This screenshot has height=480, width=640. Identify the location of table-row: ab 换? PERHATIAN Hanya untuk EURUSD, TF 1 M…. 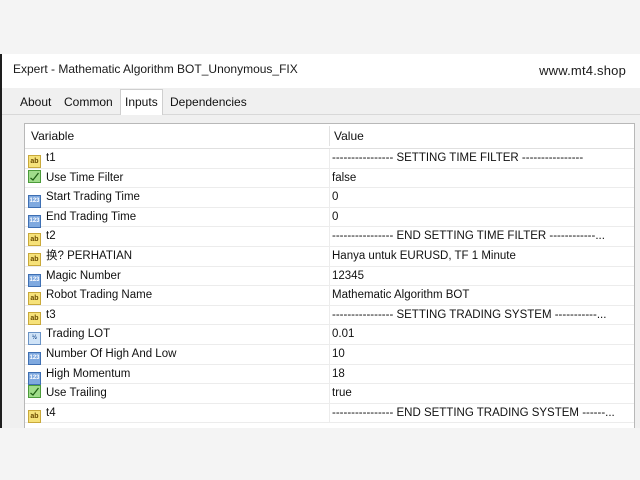
(329, 257).